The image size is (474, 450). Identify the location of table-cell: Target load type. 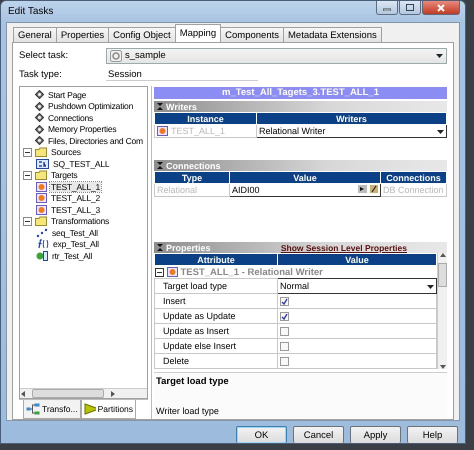
(216, 286).